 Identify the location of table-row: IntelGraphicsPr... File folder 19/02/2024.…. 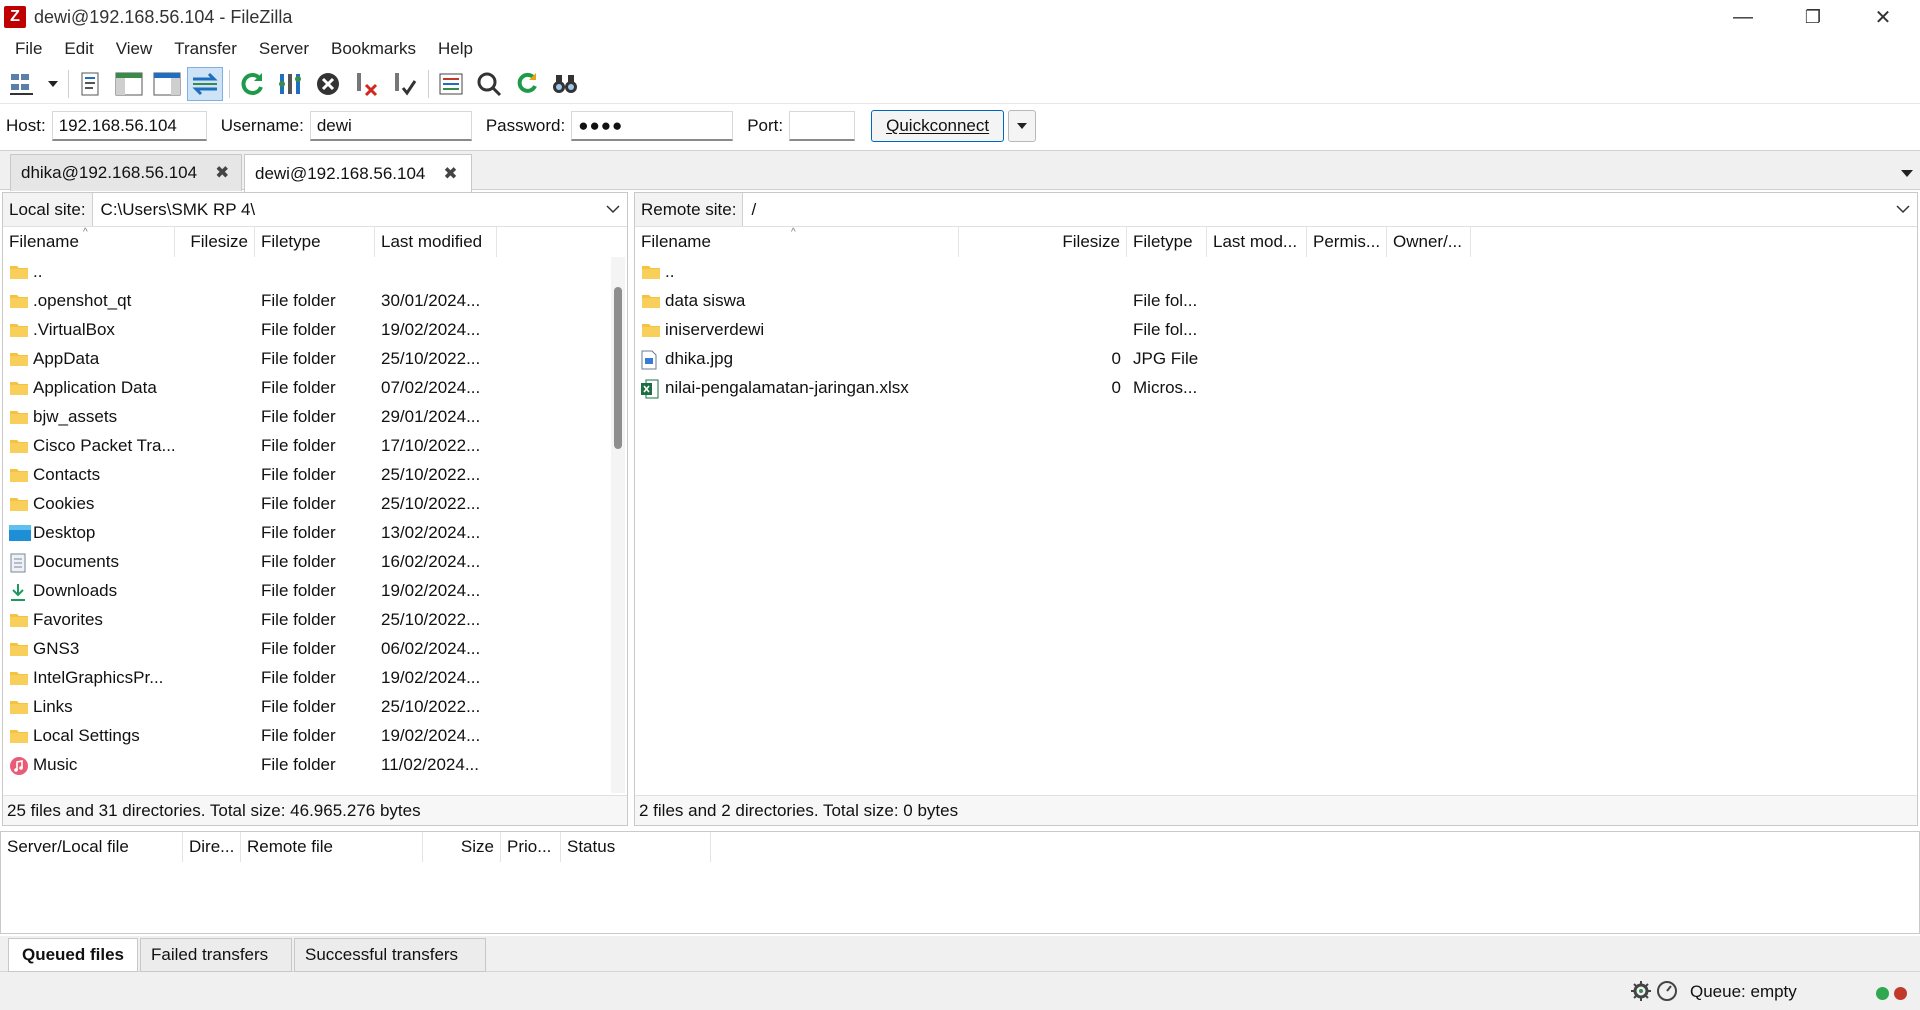
(307, 677).